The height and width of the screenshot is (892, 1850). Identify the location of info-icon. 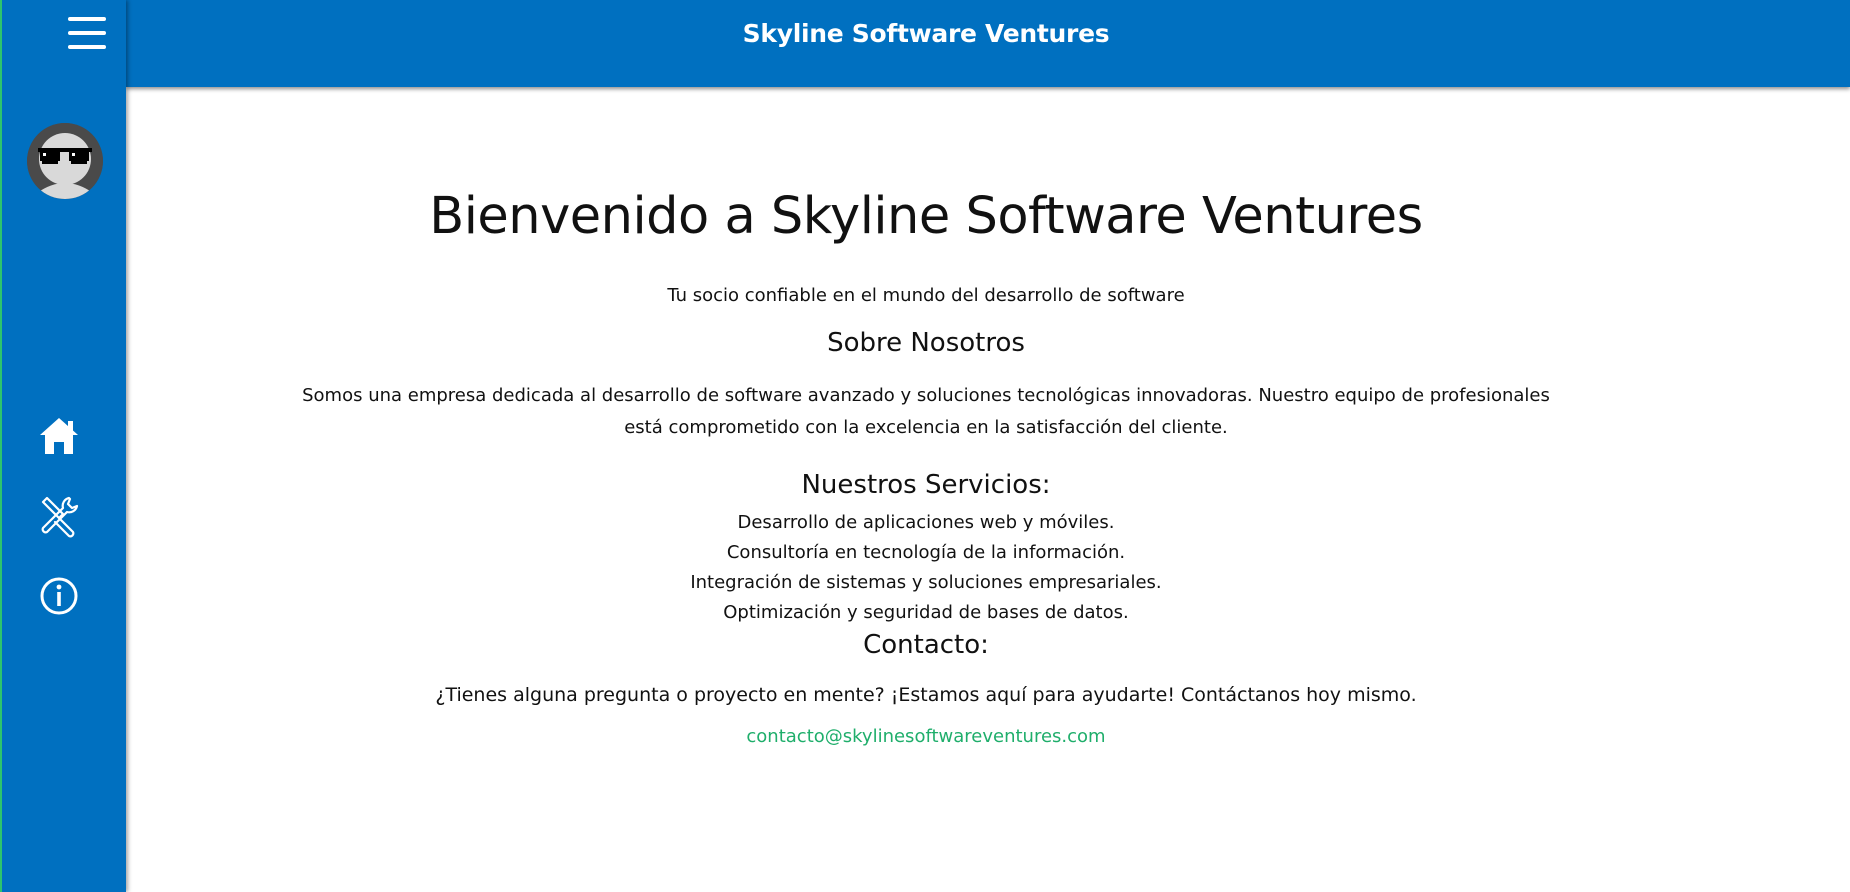
(59, 596).